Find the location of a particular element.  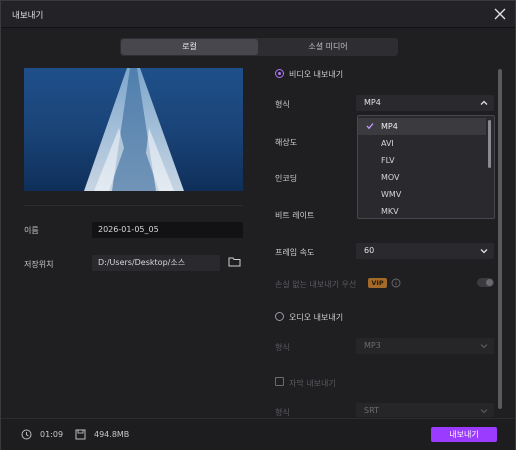

lossless-toggle is located at coordinates (485, 282).